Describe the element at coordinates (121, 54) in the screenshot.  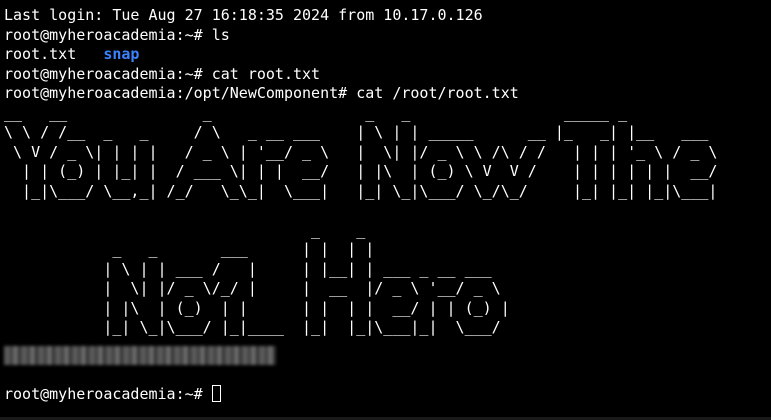
I see `directory-entry: snap` at that location.